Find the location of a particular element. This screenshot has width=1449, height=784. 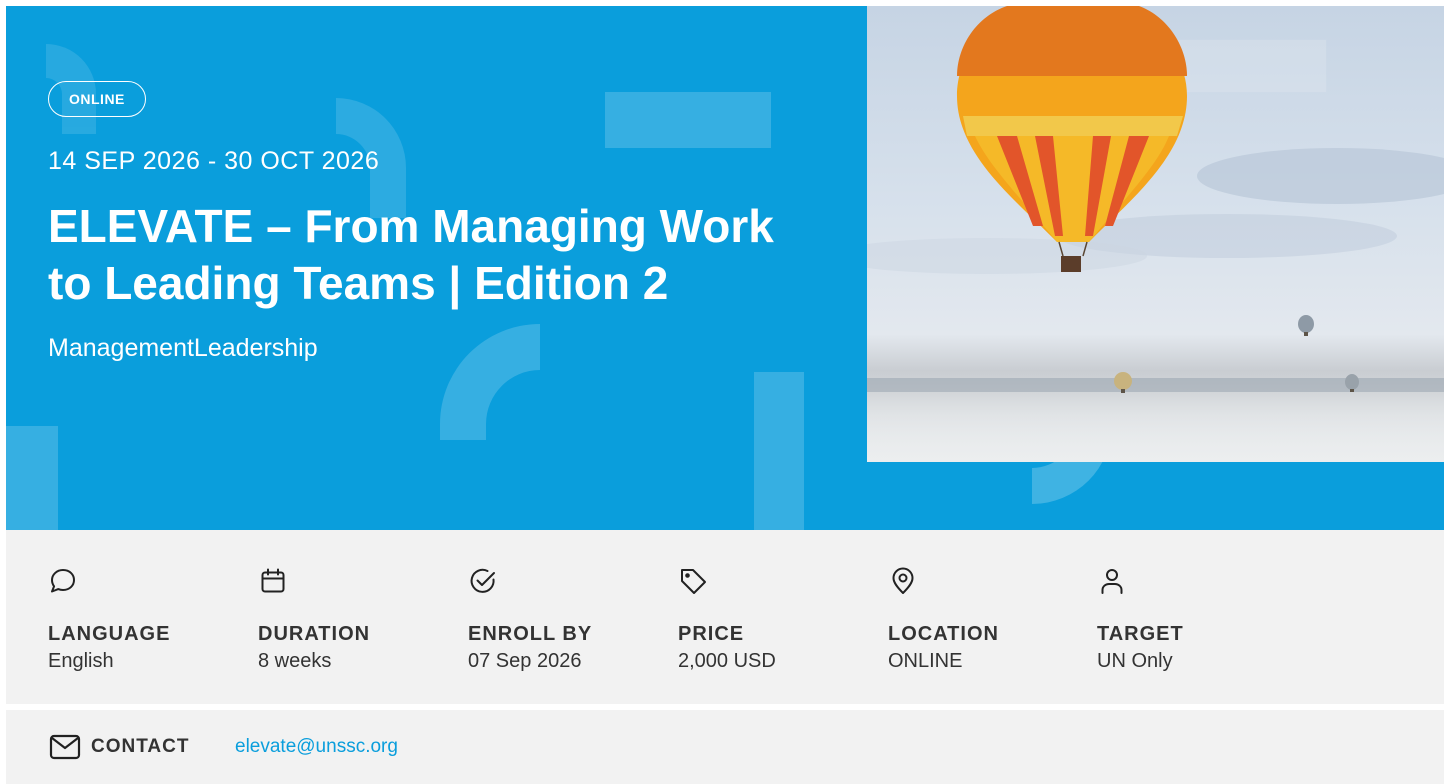

detail-duration-value: 8 weeks is located at coordinates (295, 661).